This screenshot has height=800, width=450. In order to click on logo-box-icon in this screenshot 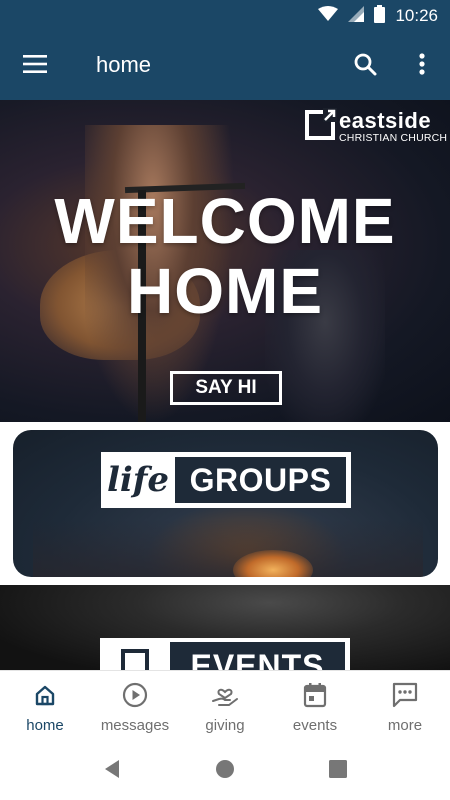, I will do `click(321, 124)`.